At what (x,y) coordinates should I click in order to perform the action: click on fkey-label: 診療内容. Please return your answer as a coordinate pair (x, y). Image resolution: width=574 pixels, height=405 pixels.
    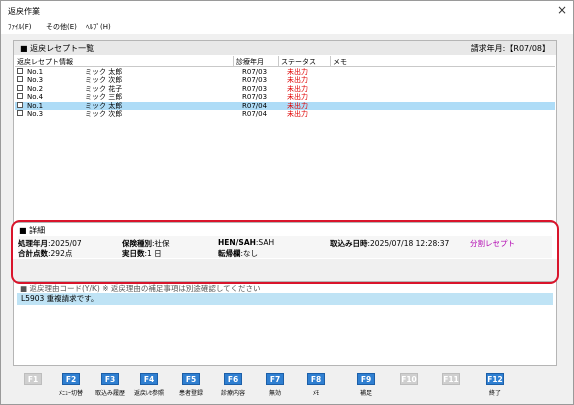
    Looking at the image, I should click on (232, 393).